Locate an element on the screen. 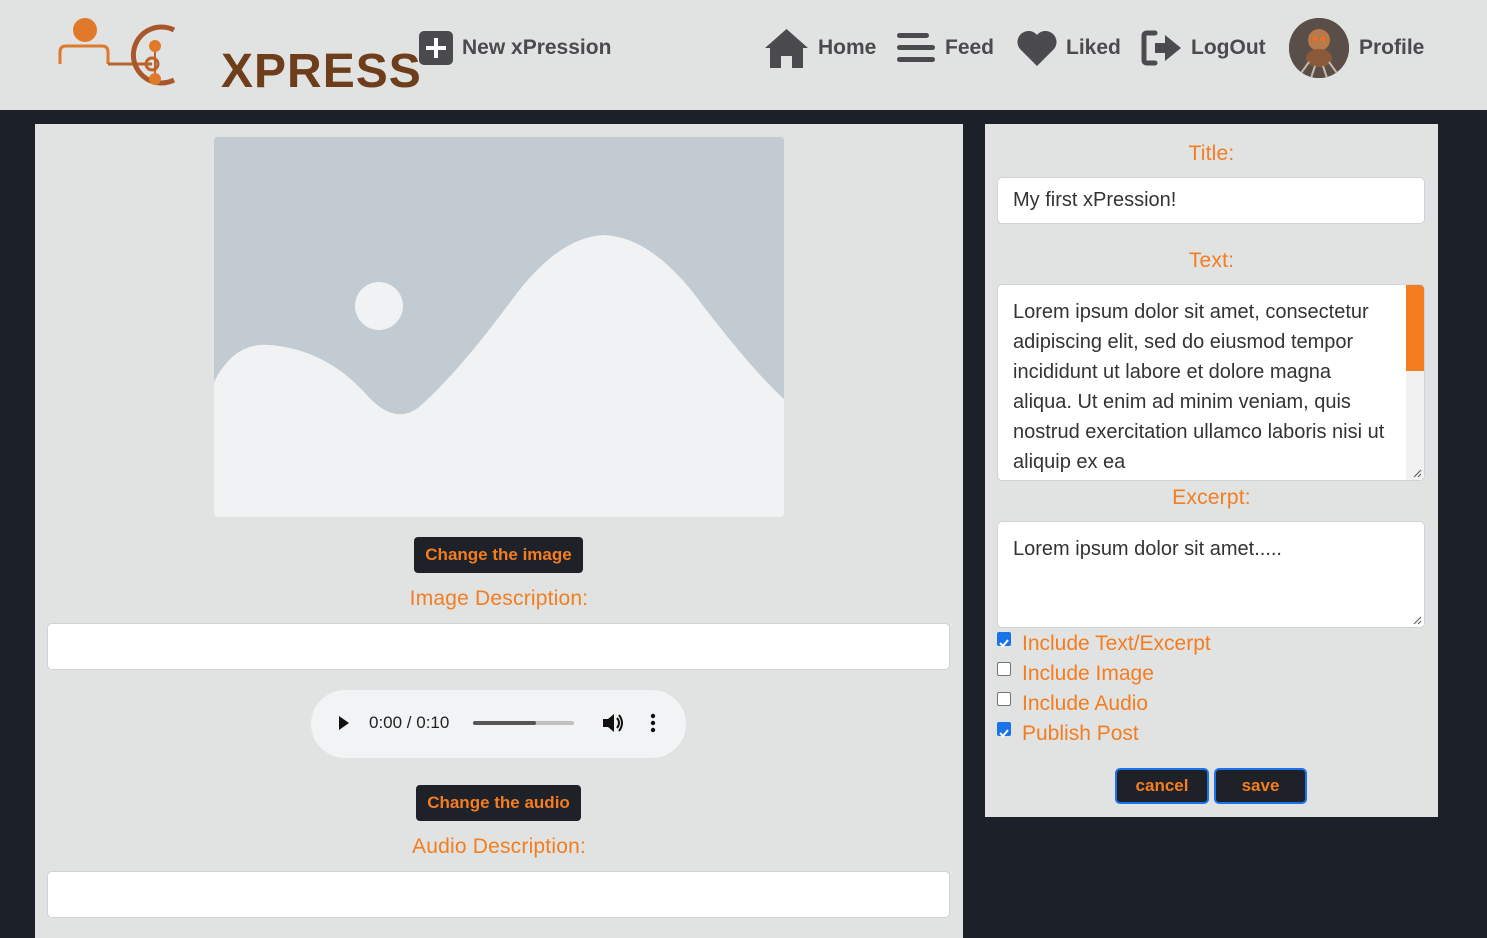 Image resolution: width=1487 pixels, height=938 pixels. save-button: save is located at coordinates (1260, 786).